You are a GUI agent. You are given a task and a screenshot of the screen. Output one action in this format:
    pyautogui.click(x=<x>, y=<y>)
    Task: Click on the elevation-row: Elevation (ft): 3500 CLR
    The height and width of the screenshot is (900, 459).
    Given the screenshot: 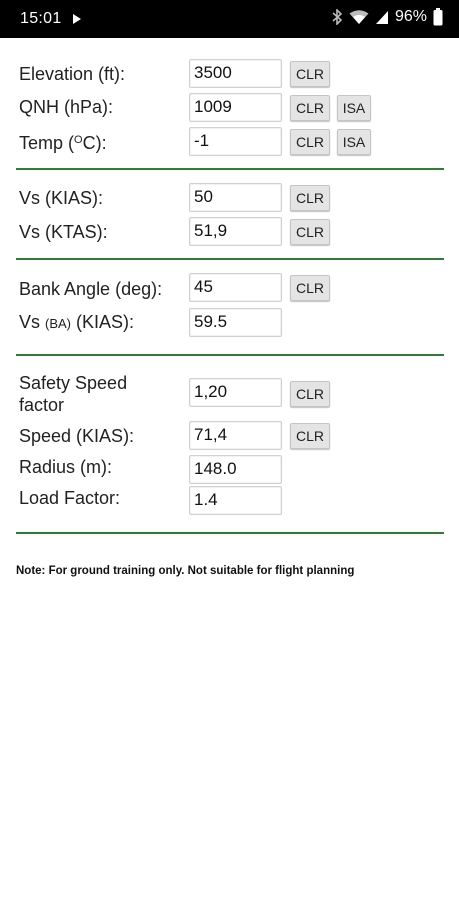 What is the action you would take?
    pyautogui.click(x=229, y=74)
    